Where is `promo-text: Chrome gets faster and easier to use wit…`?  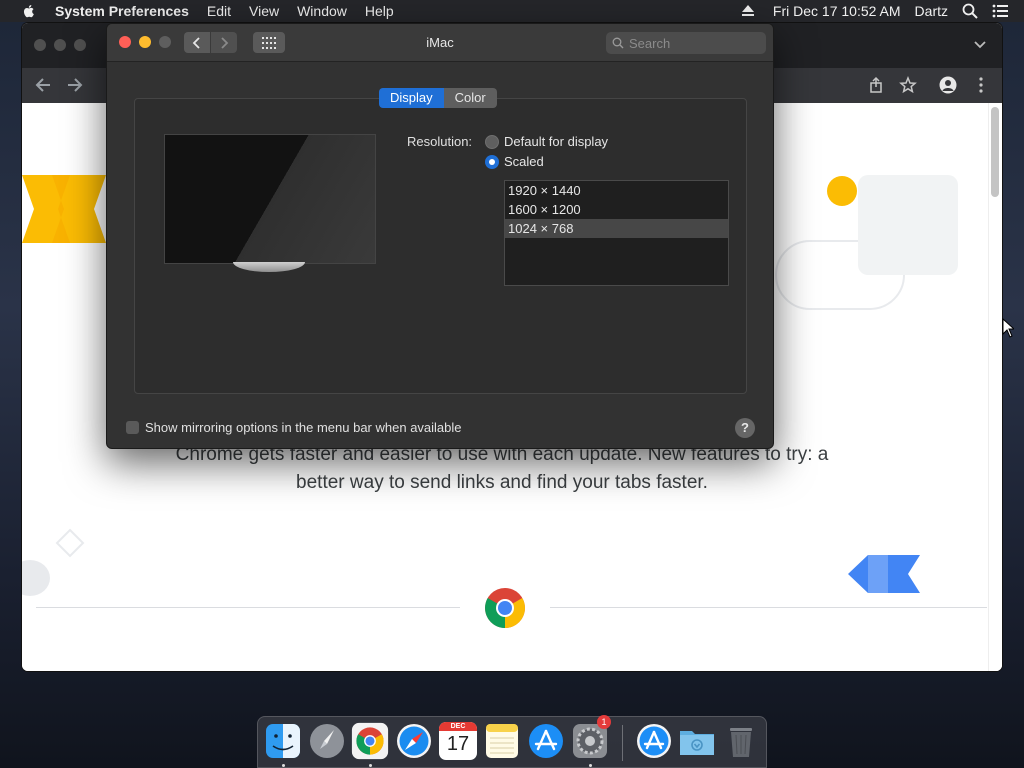 promo-text: Chrome gets faster and easier to use wit… is located at coordinates (502, 468).